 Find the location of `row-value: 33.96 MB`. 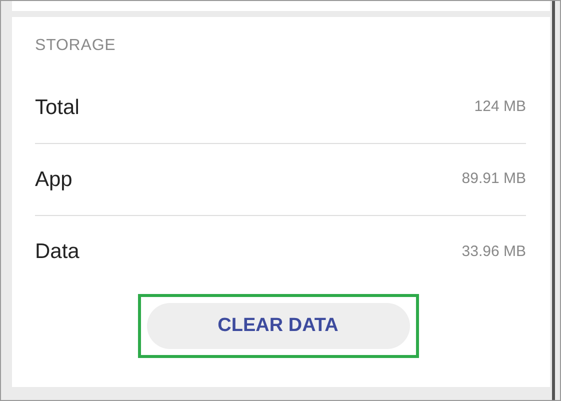

row-value: 33.96 MB is located at coordinates (494, 252).